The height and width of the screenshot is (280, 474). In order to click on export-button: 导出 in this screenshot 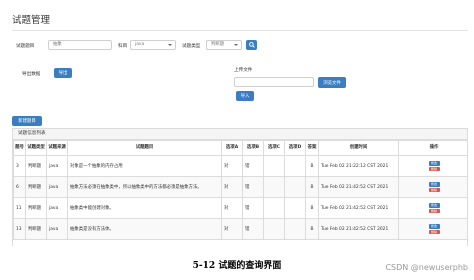, I will do `click(63, 73)`.